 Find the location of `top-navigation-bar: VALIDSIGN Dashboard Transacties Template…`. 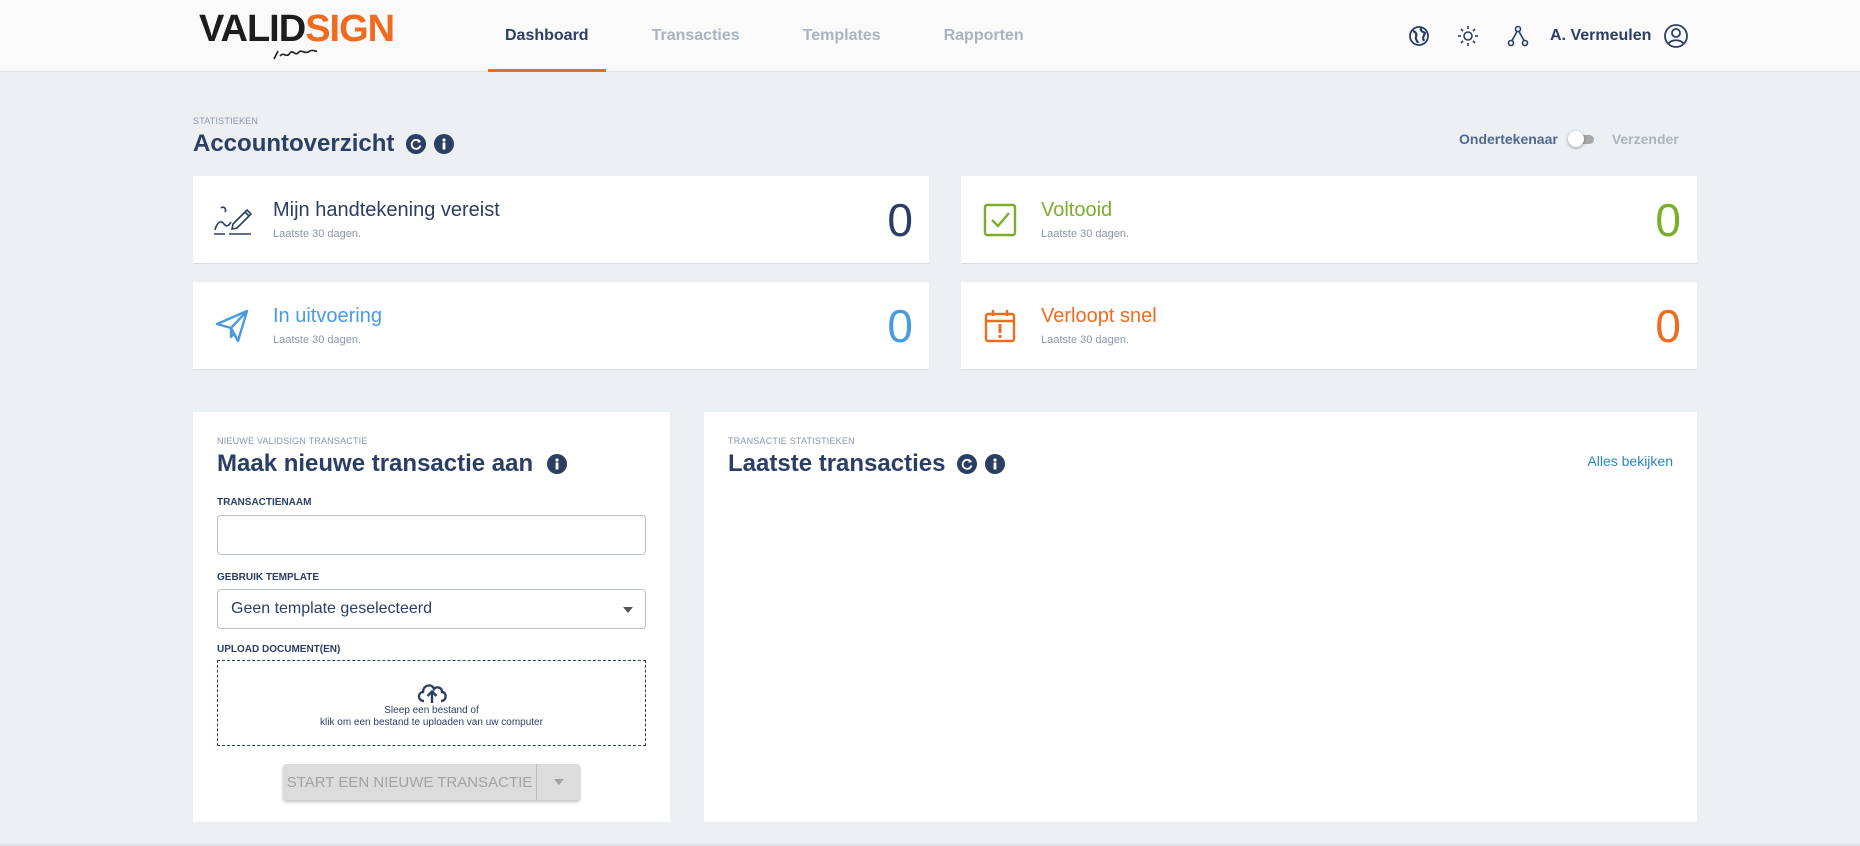

top-navigation-bar: VALIDSIGN Dashboard Transacties Template… is located at coordinates (930, 36).